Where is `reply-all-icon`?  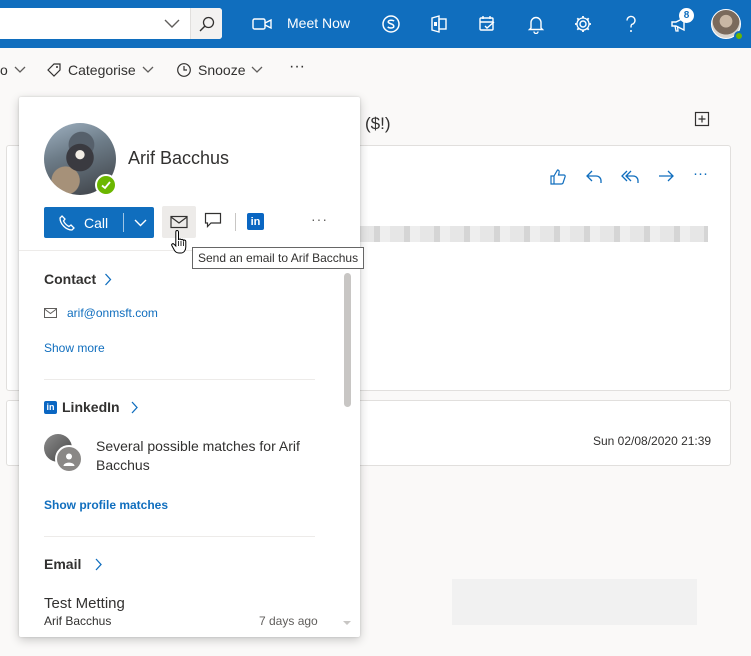 reply-all-icon is located at coordinates (630, 177).